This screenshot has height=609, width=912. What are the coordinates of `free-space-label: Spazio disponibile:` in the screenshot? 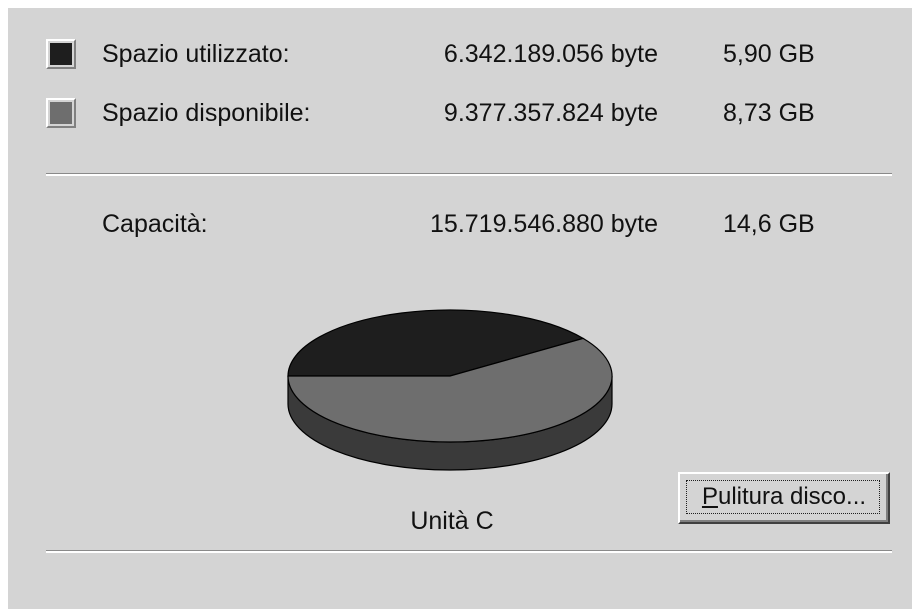 It's located at (206, 113).